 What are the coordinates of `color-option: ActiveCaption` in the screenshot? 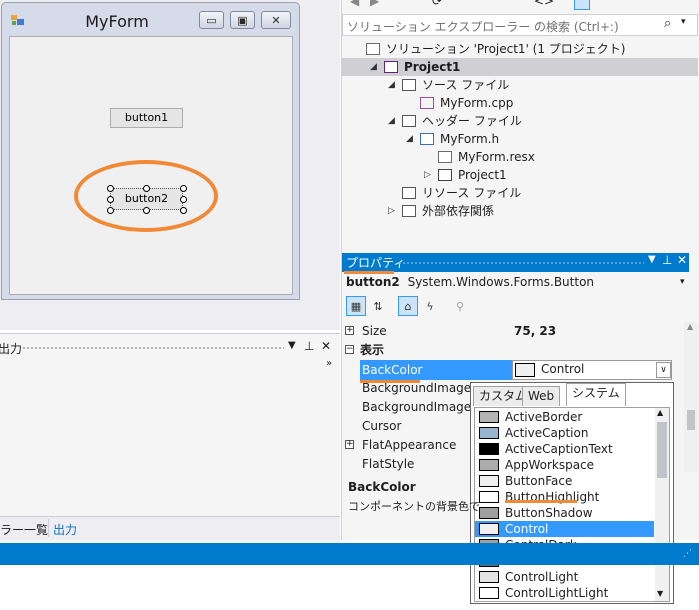 It's located at (564, 433).